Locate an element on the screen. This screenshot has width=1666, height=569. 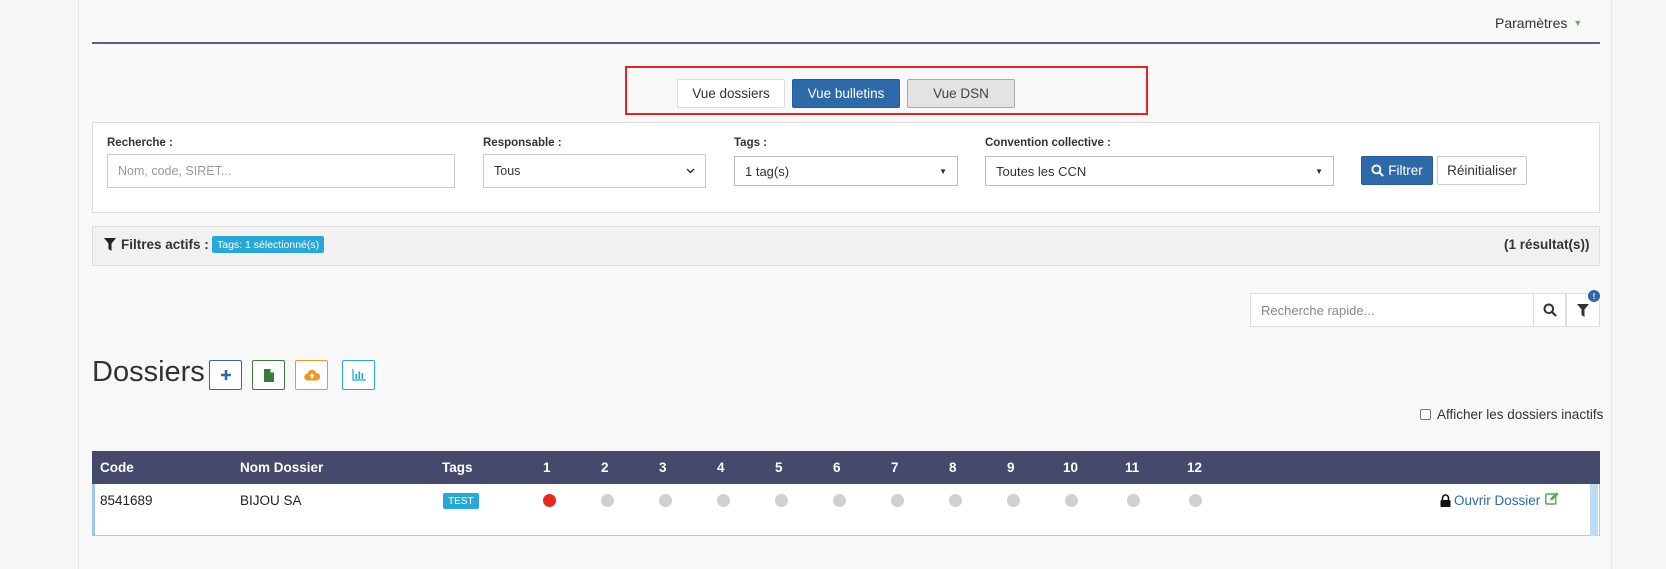
column-header-month-9: 9 is located at coordinates (1011, 467).